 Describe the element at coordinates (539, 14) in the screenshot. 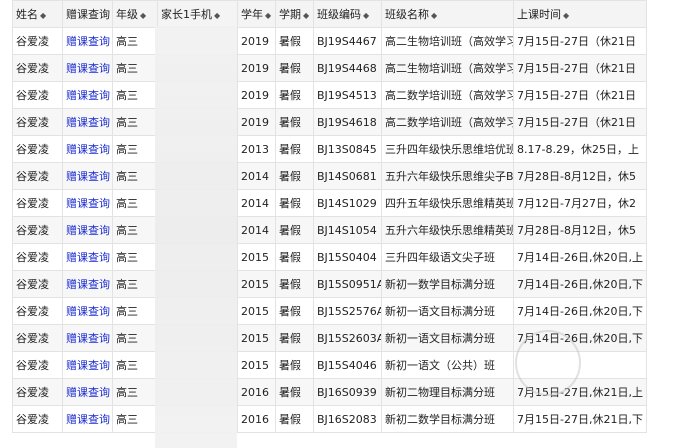

I see `header-label: 上课时间` at that location.